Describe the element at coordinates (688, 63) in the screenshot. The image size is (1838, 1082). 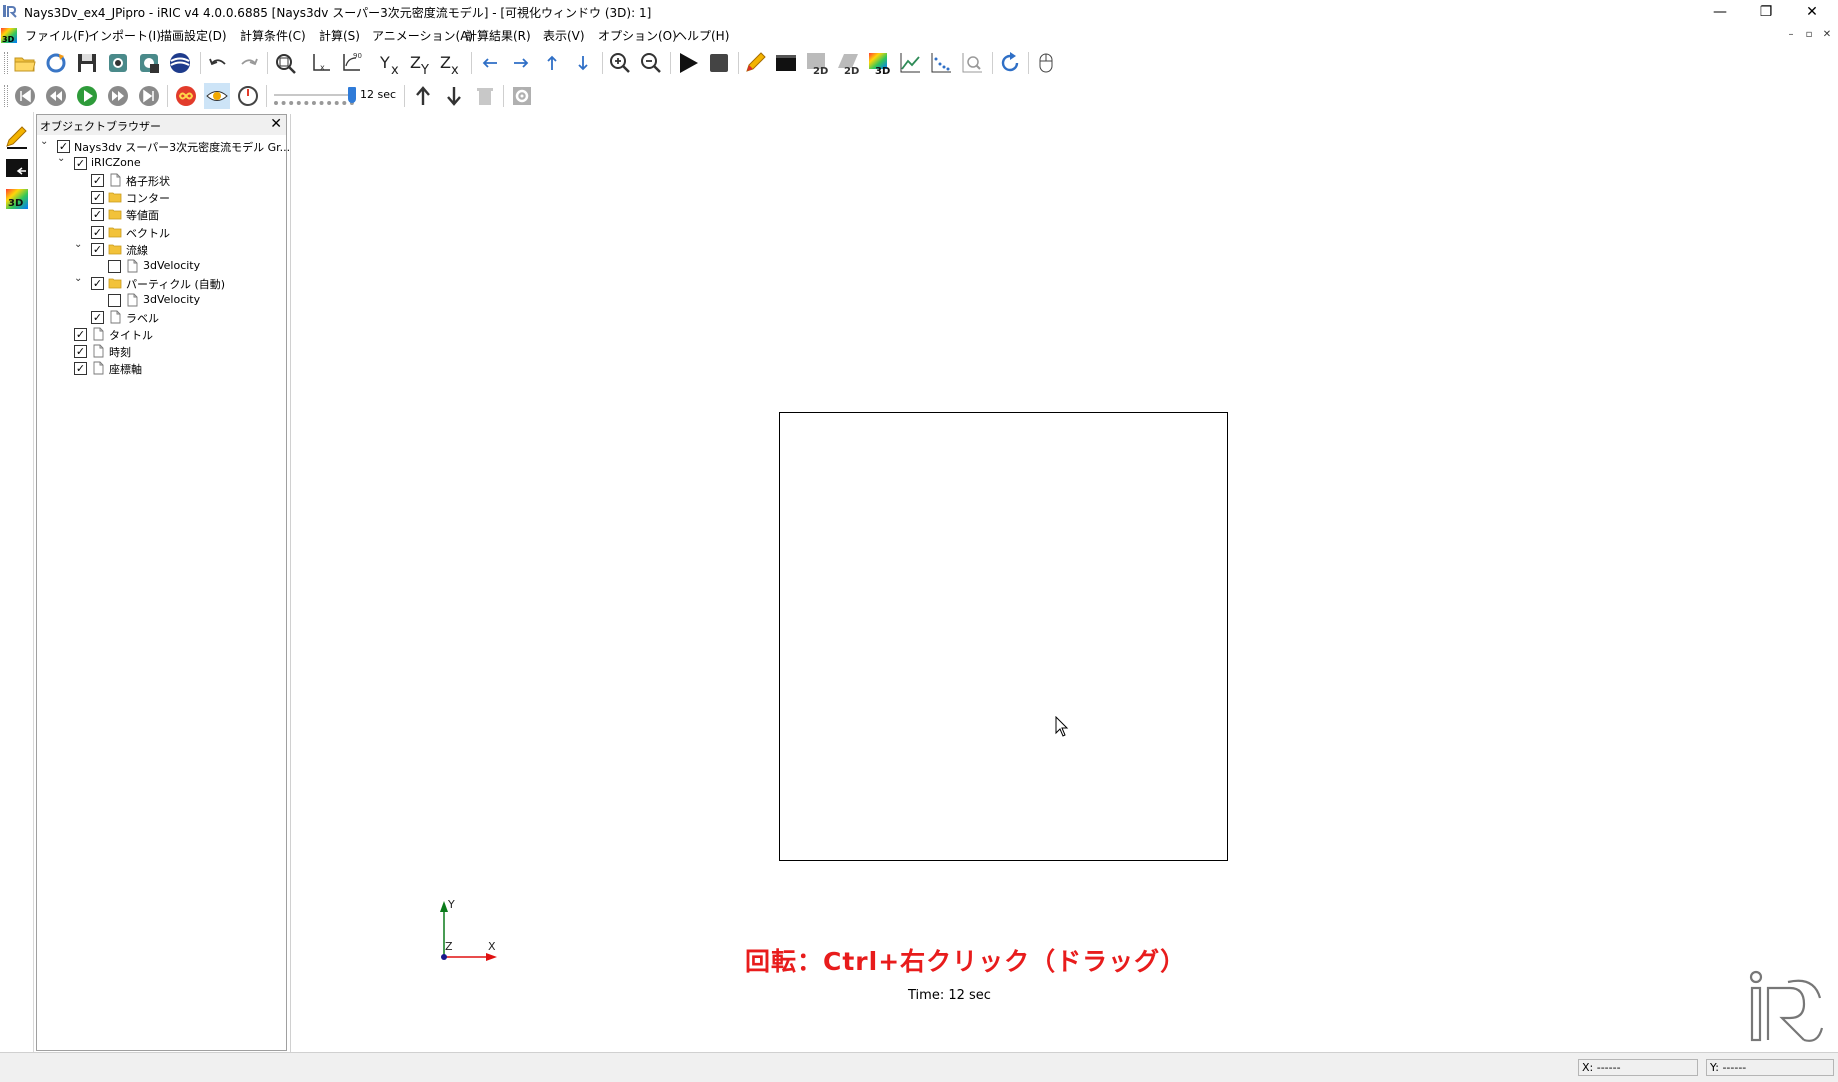
I see `run-icon` at that location.